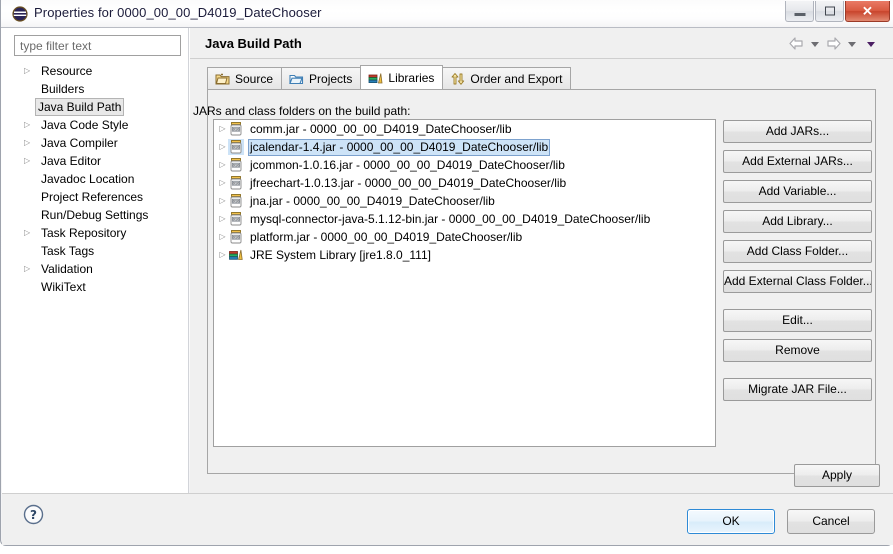 This screenshot has width=893, height=554. What do you see at coordinates (68, 251) in the screenshot?
I see `sidebar-item-label: Task Tags` at bounding box center [68, 251].